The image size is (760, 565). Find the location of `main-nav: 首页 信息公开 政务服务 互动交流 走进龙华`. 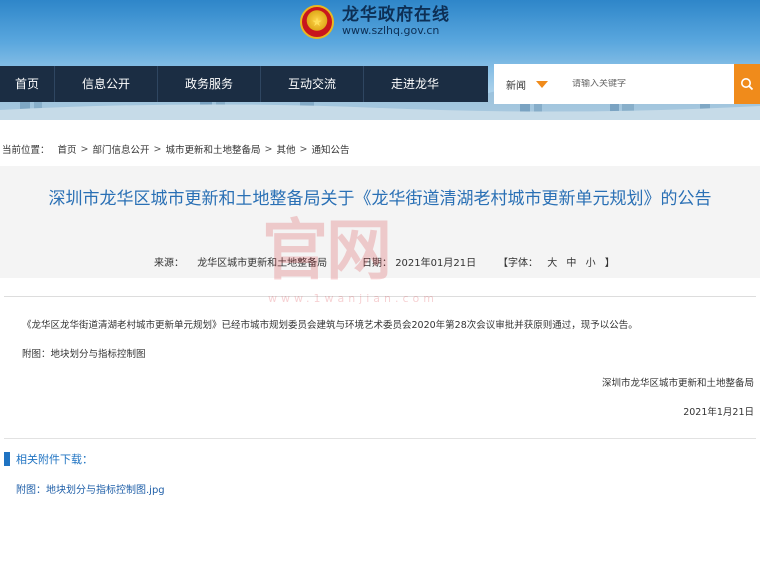

main-nav: 首页 信息公开 政务服务 互动交流 走进龙华 is located at coordinates (244, 84).